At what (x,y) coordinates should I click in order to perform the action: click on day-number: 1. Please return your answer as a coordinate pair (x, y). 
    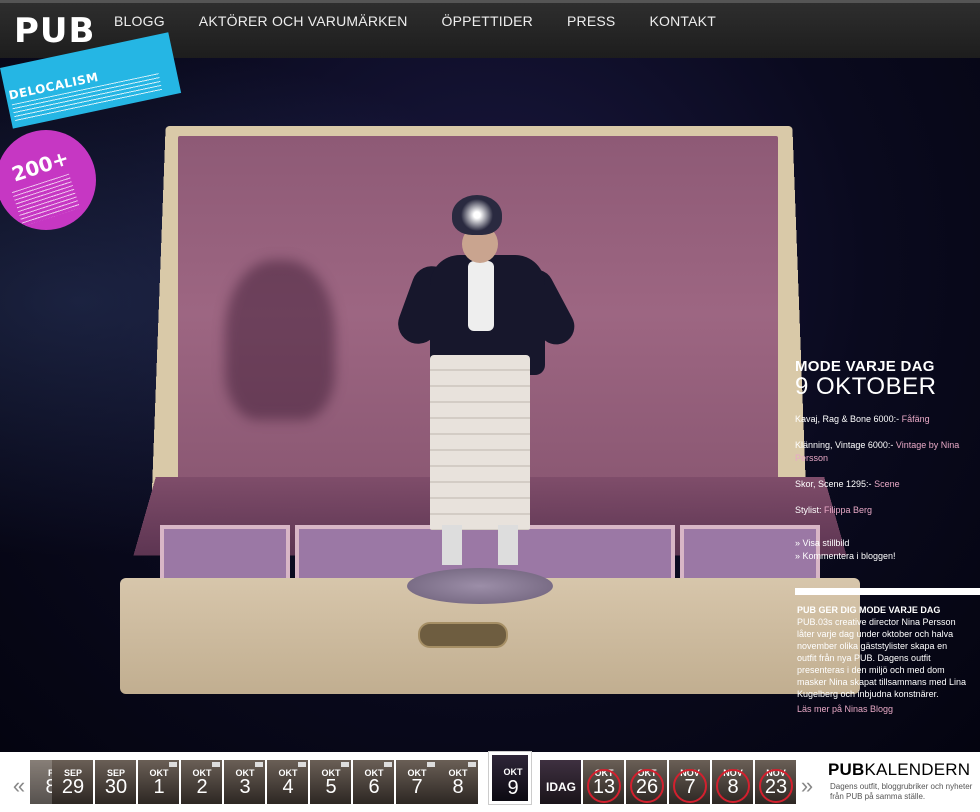
    Looking at the image, I should click on (159, 787).